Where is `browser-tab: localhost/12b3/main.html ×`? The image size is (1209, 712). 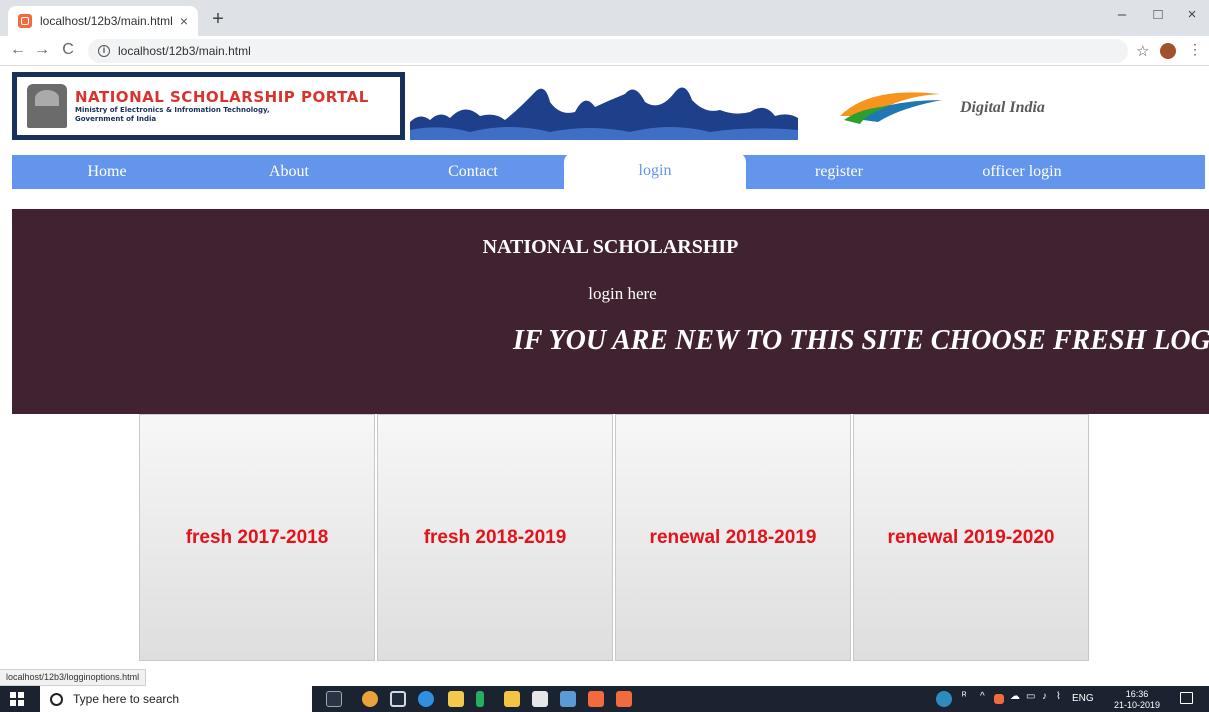
browser-tab: localhost/12b3/main.html × is located at coordinates (103, 21).